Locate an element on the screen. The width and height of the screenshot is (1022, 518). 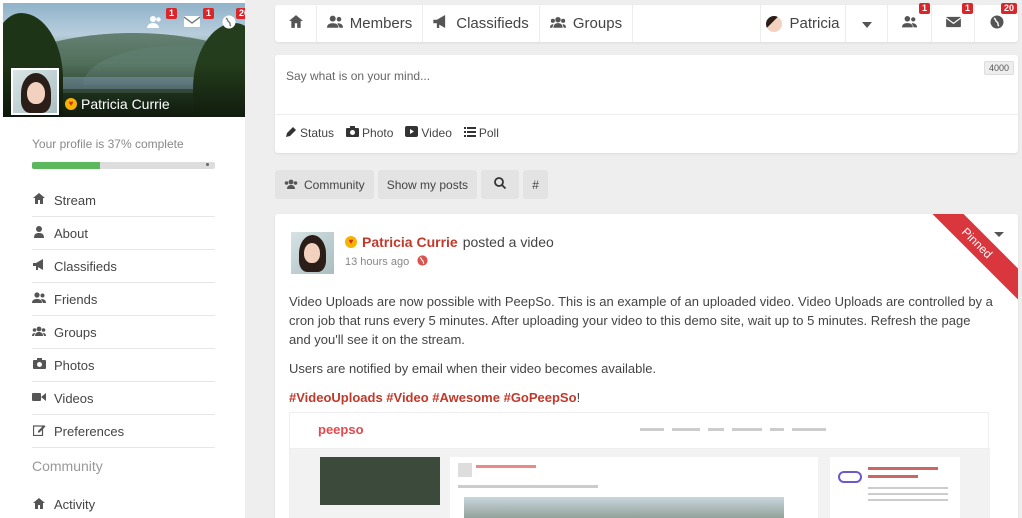
groups-link: Groups is located at coordinates (586, 23).